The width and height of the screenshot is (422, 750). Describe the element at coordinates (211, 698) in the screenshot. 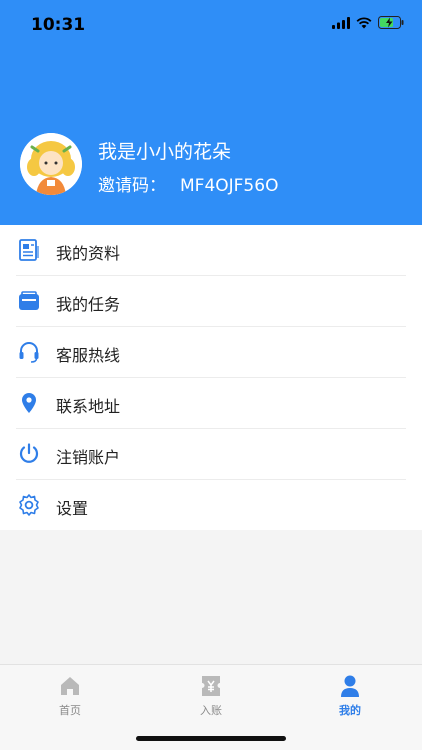

I see `tab-income: 入账` at that location.